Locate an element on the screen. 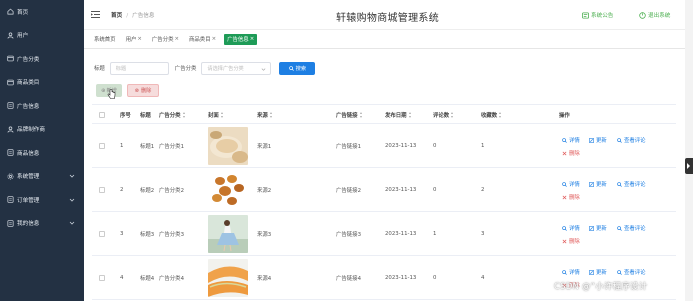 Image resolution: width=693 pixels, height=301 pixels. menu-toggle-icon is located at coordinates (95, 14).